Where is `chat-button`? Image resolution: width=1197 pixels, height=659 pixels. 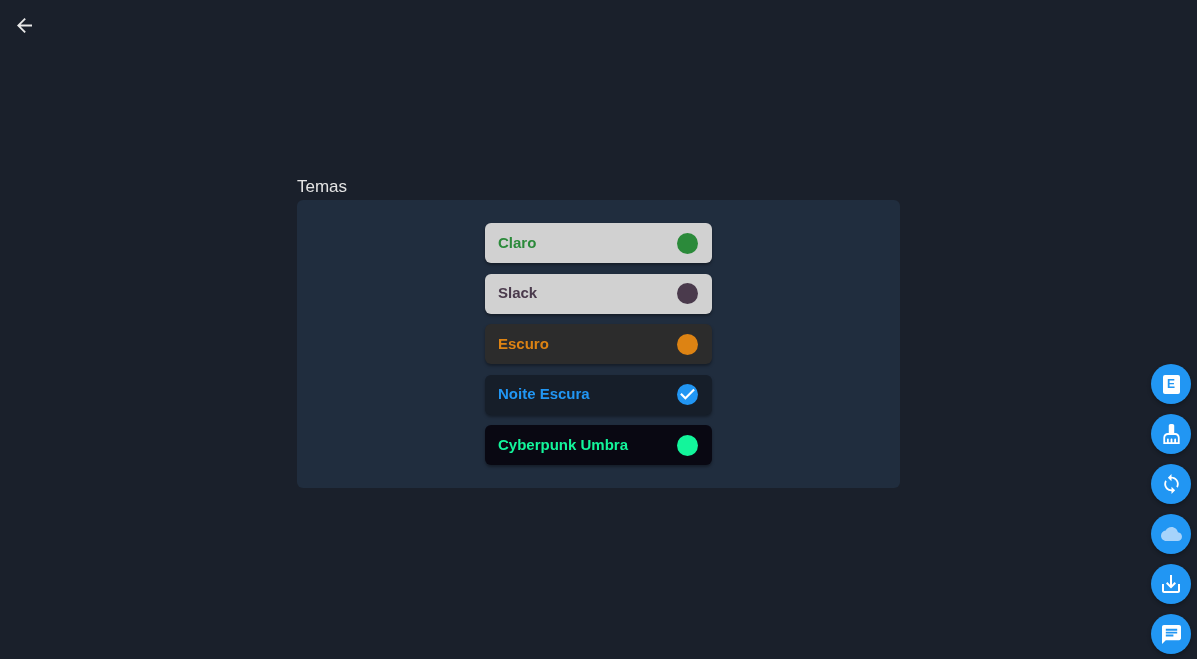 chat-button is located at coordinates (1171, 634).